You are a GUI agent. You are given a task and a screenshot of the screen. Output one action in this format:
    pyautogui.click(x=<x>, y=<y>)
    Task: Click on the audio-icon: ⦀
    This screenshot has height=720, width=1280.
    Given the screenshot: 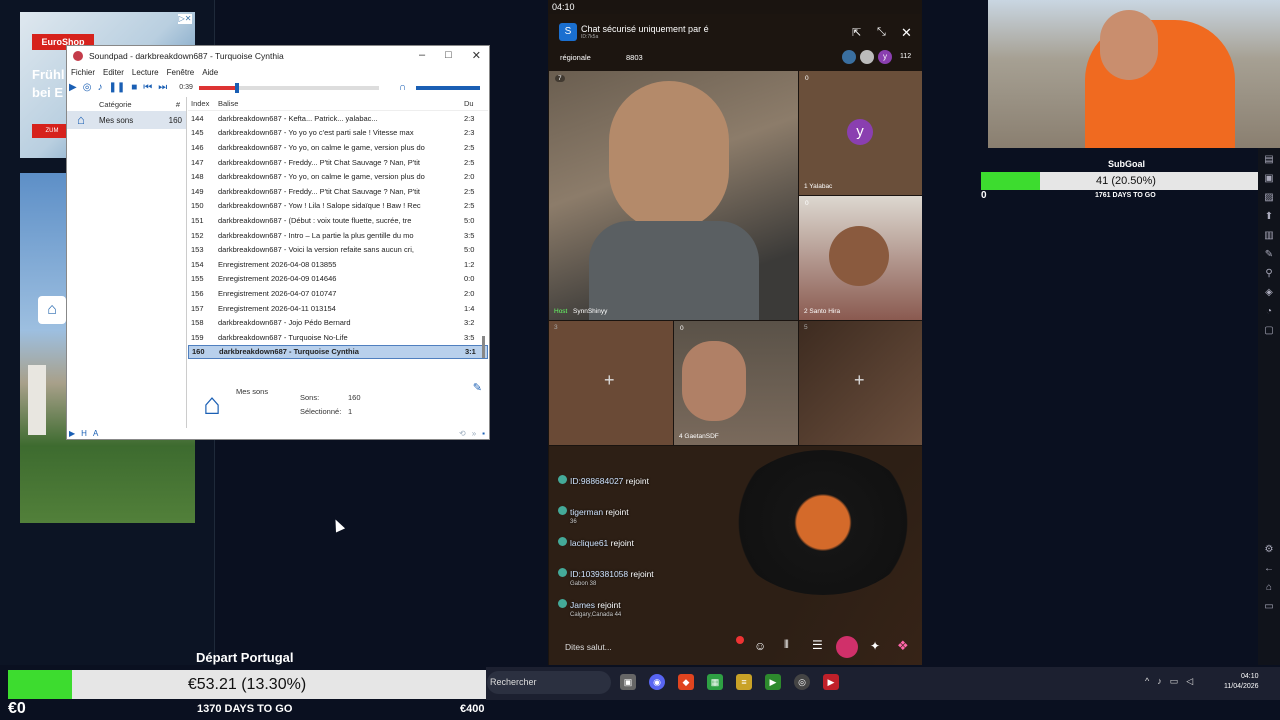 What is the action you would take?
    pyautogui.click(x=786, y=645)
    